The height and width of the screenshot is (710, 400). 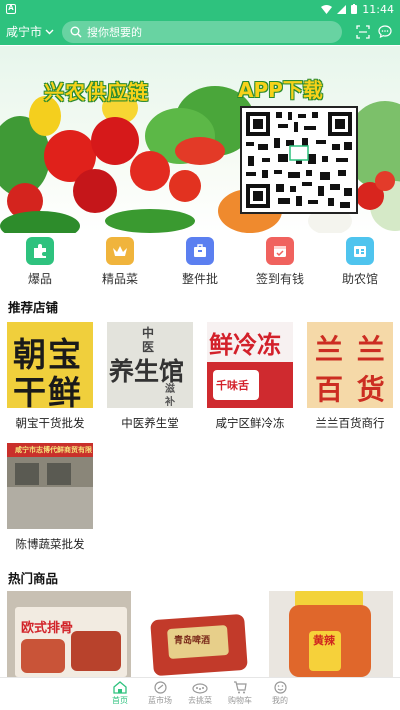 I want to click on product-label-text: 青岛啤酒, so click(x=192, y=641).